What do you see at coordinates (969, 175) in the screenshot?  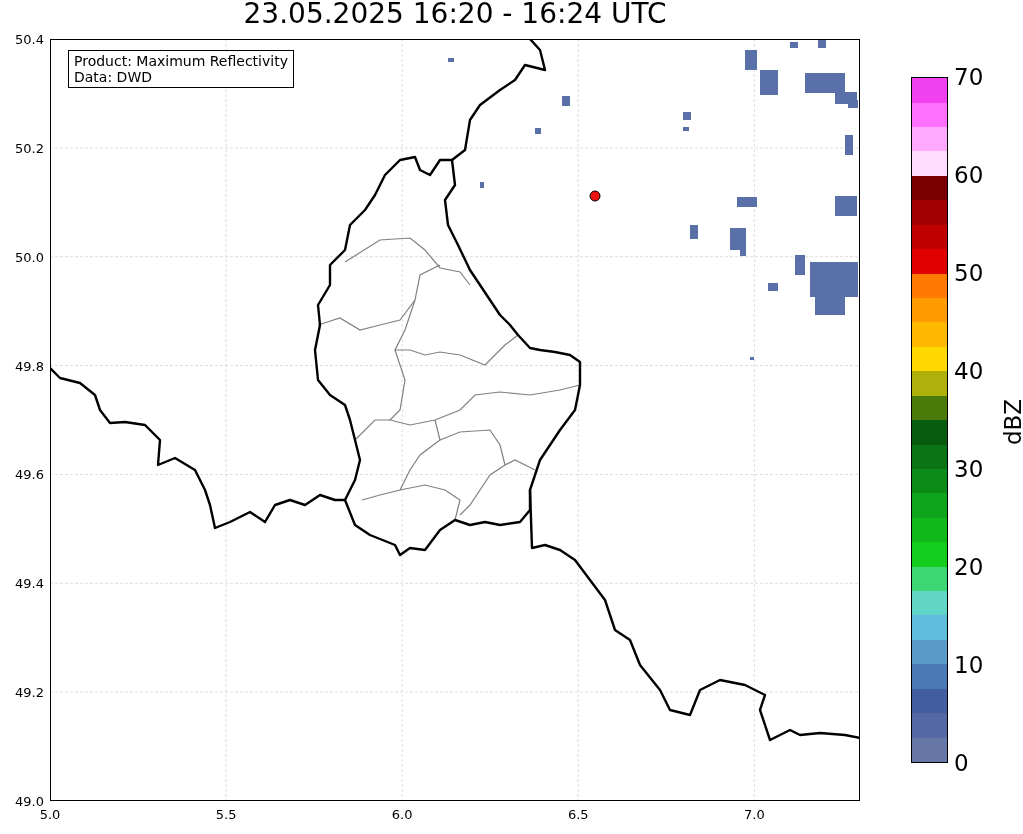 I see `colorbar-tick-label: 60` at bounding box center [969, 175].